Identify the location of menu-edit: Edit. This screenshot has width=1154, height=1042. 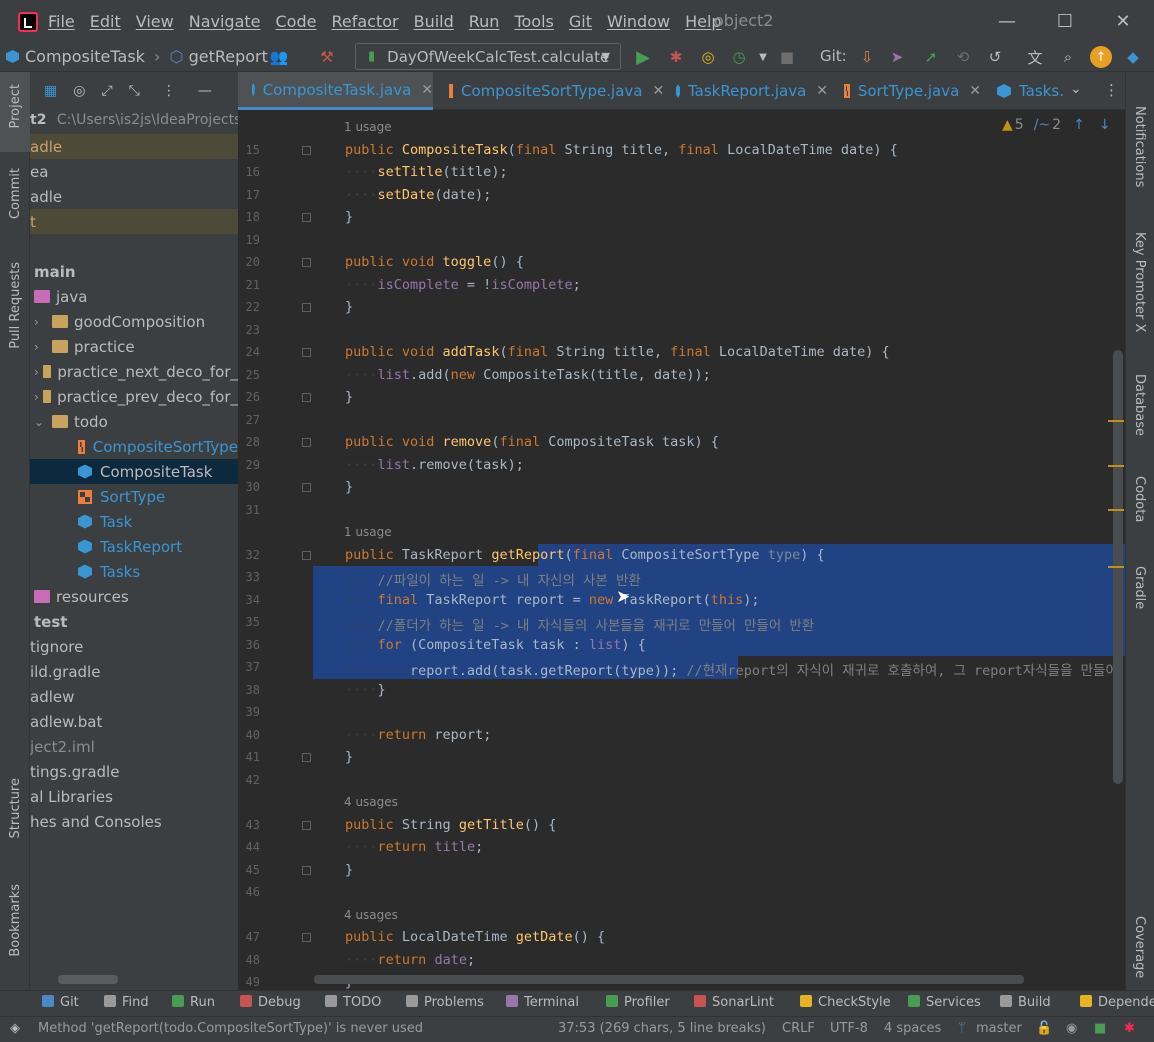
(105, 21).